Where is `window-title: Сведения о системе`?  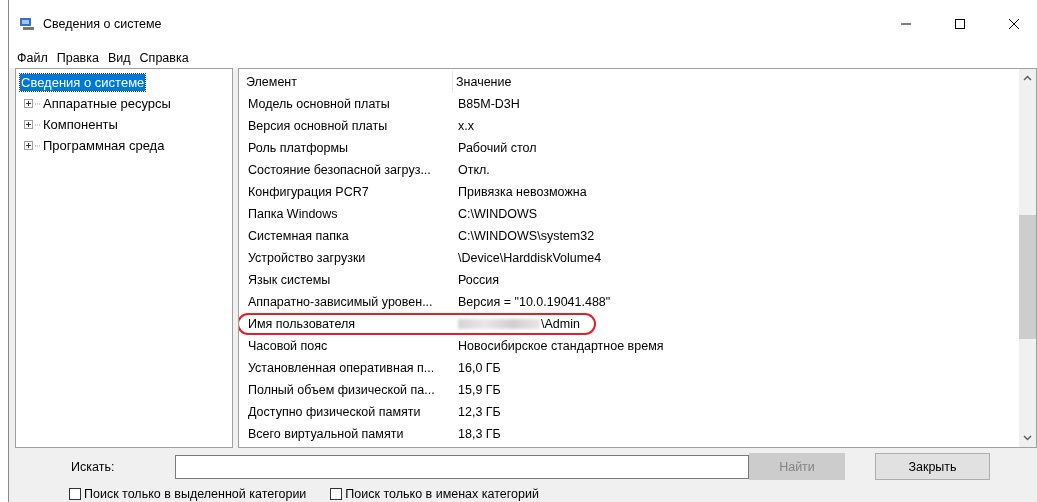 window-title: Сведения о системе is located at coordinates (103, 24).